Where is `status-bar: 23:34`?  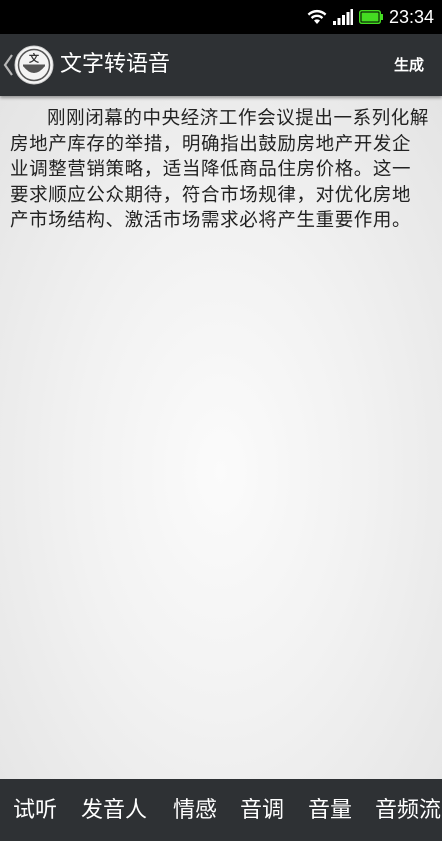
status-bar: 23:34 is located at coordinates (221, 17).